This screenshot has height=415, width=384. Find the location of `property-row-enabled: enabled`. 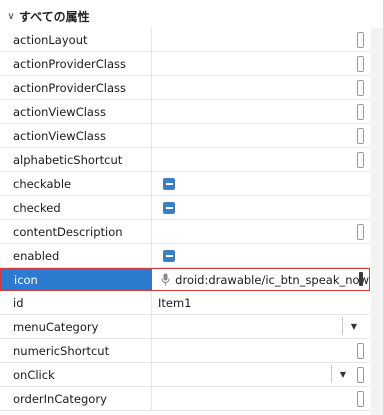

property-row-enabled: enabled is located at coordinates (185, 256).